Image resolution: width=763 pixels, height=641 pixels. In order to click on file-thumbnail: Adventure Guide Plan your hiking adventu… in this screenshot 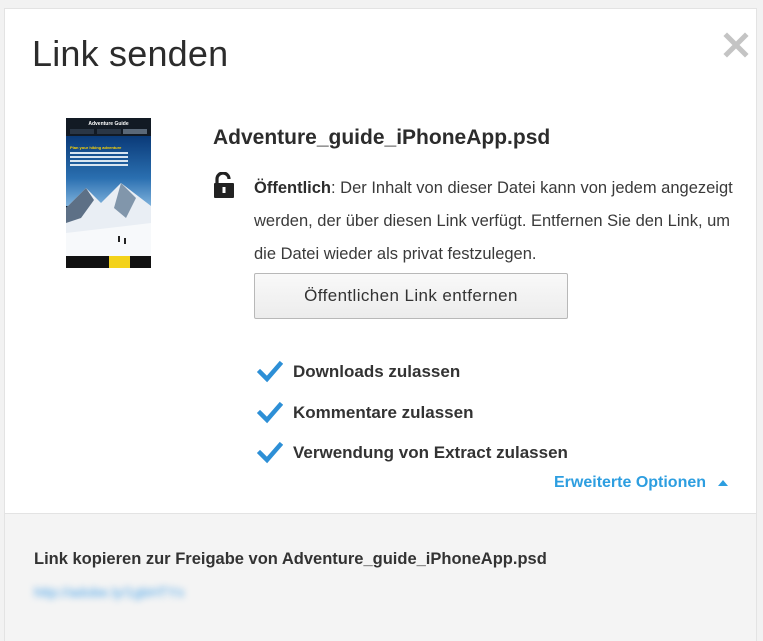, I will do `click(108, 193)`.